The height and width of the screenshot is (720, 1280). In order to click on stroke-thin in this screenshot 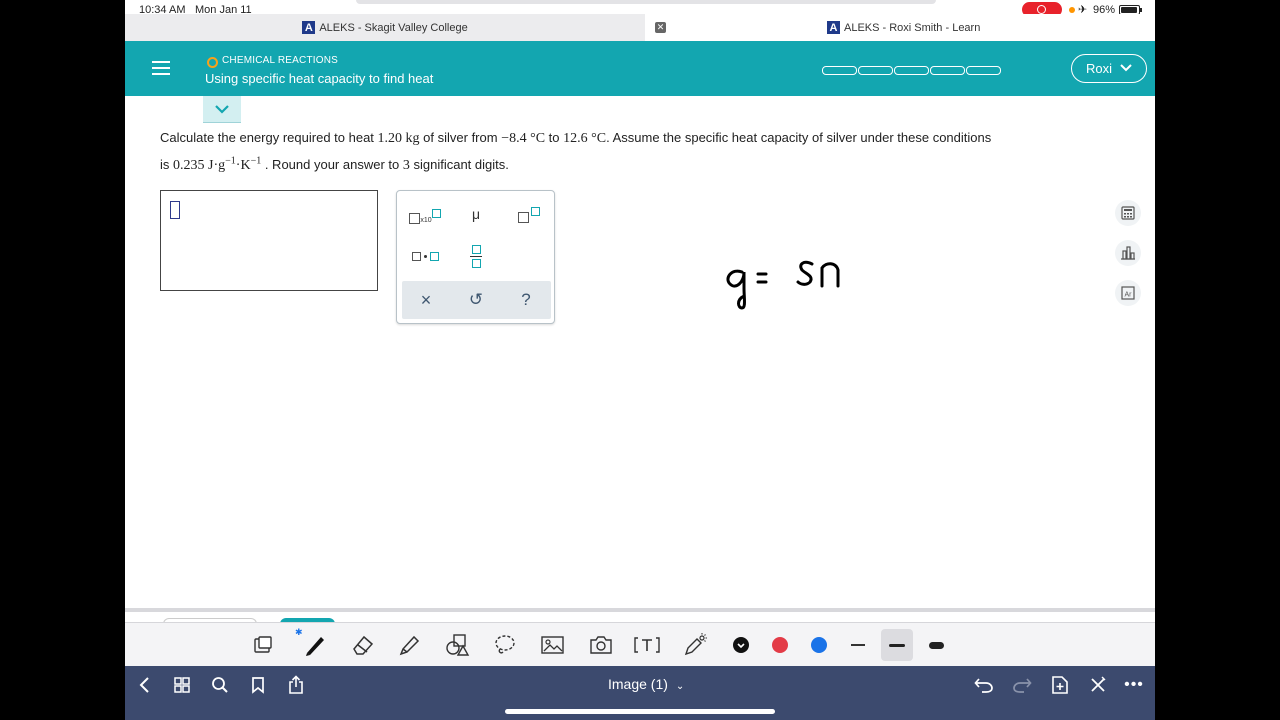, I will do `click(858, 645)`.